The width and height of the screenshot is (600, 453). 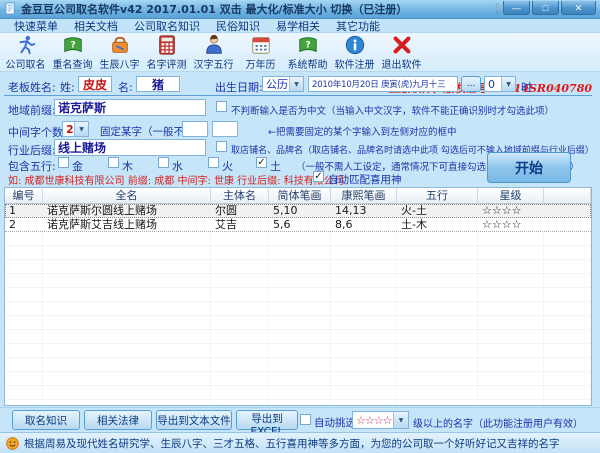 What do you see at coordinates (130, 147) in the screenshot?
I see `industry-suffix-input: 线上赌场` at bounding box center [130, 147].